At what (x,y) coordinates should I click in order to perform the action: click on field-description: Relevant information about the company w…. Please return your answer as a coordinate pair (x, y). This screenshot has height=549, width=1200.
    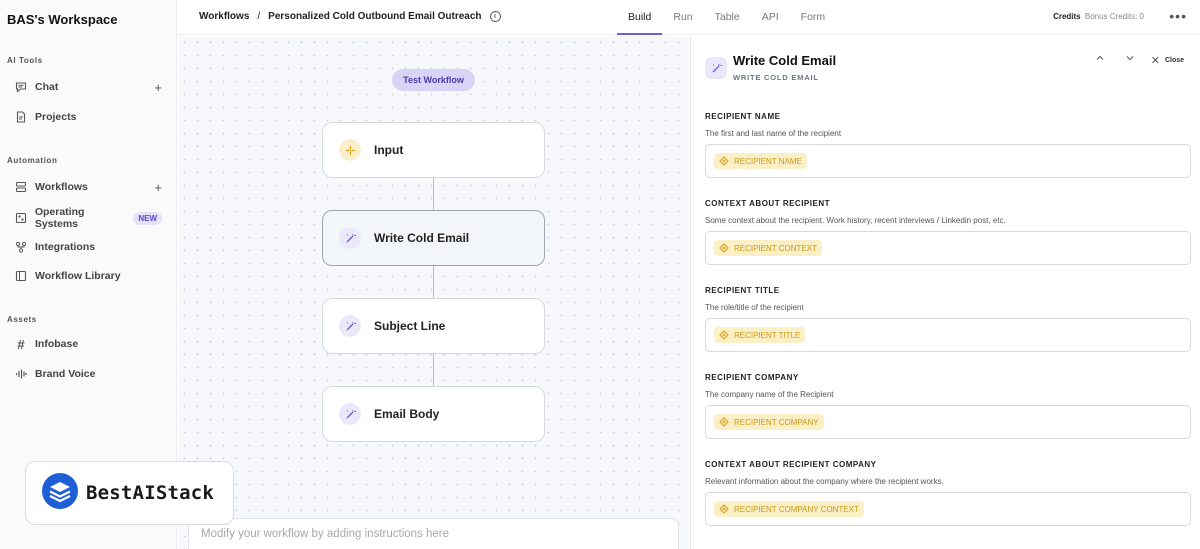
    Looking at the image, I should click on (824, 481).